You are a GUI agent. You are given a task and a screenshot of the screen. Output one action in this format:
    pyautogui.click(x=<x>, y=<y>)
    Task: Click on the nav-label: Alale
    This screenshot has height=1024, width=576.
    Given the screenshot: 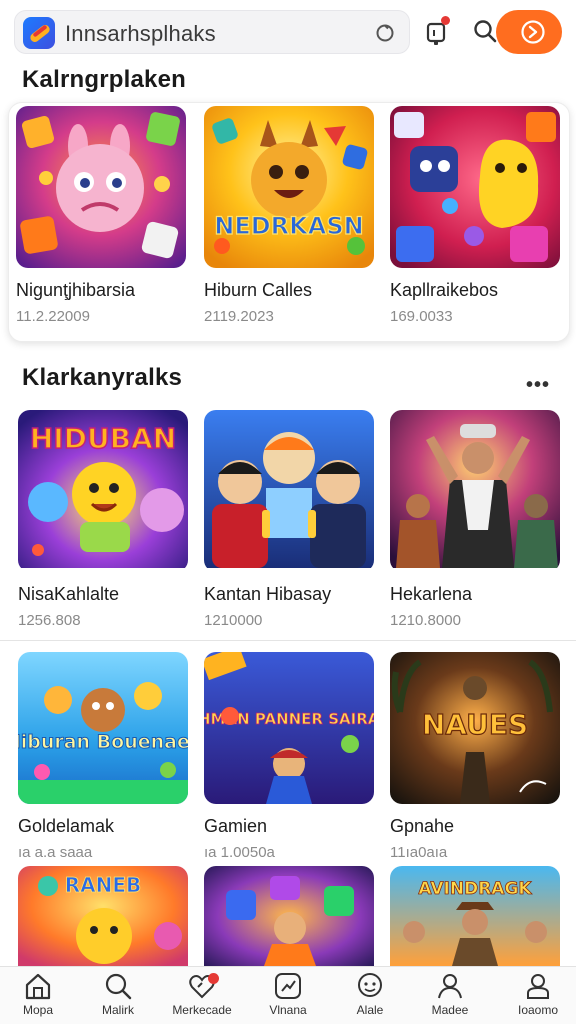 What is the action you would take?
    pyautogui.click(x=370, y=1010)
    